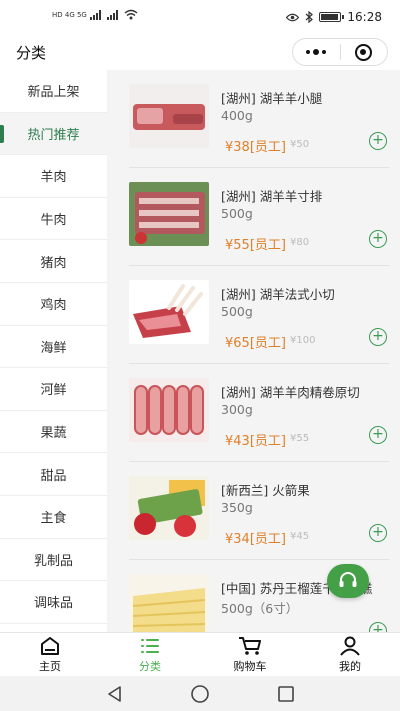 The height and width of the screenshot is (711, 400). Describe the element at coordinates (350, 646) in the screenshot. I see `user-icon` at that location.